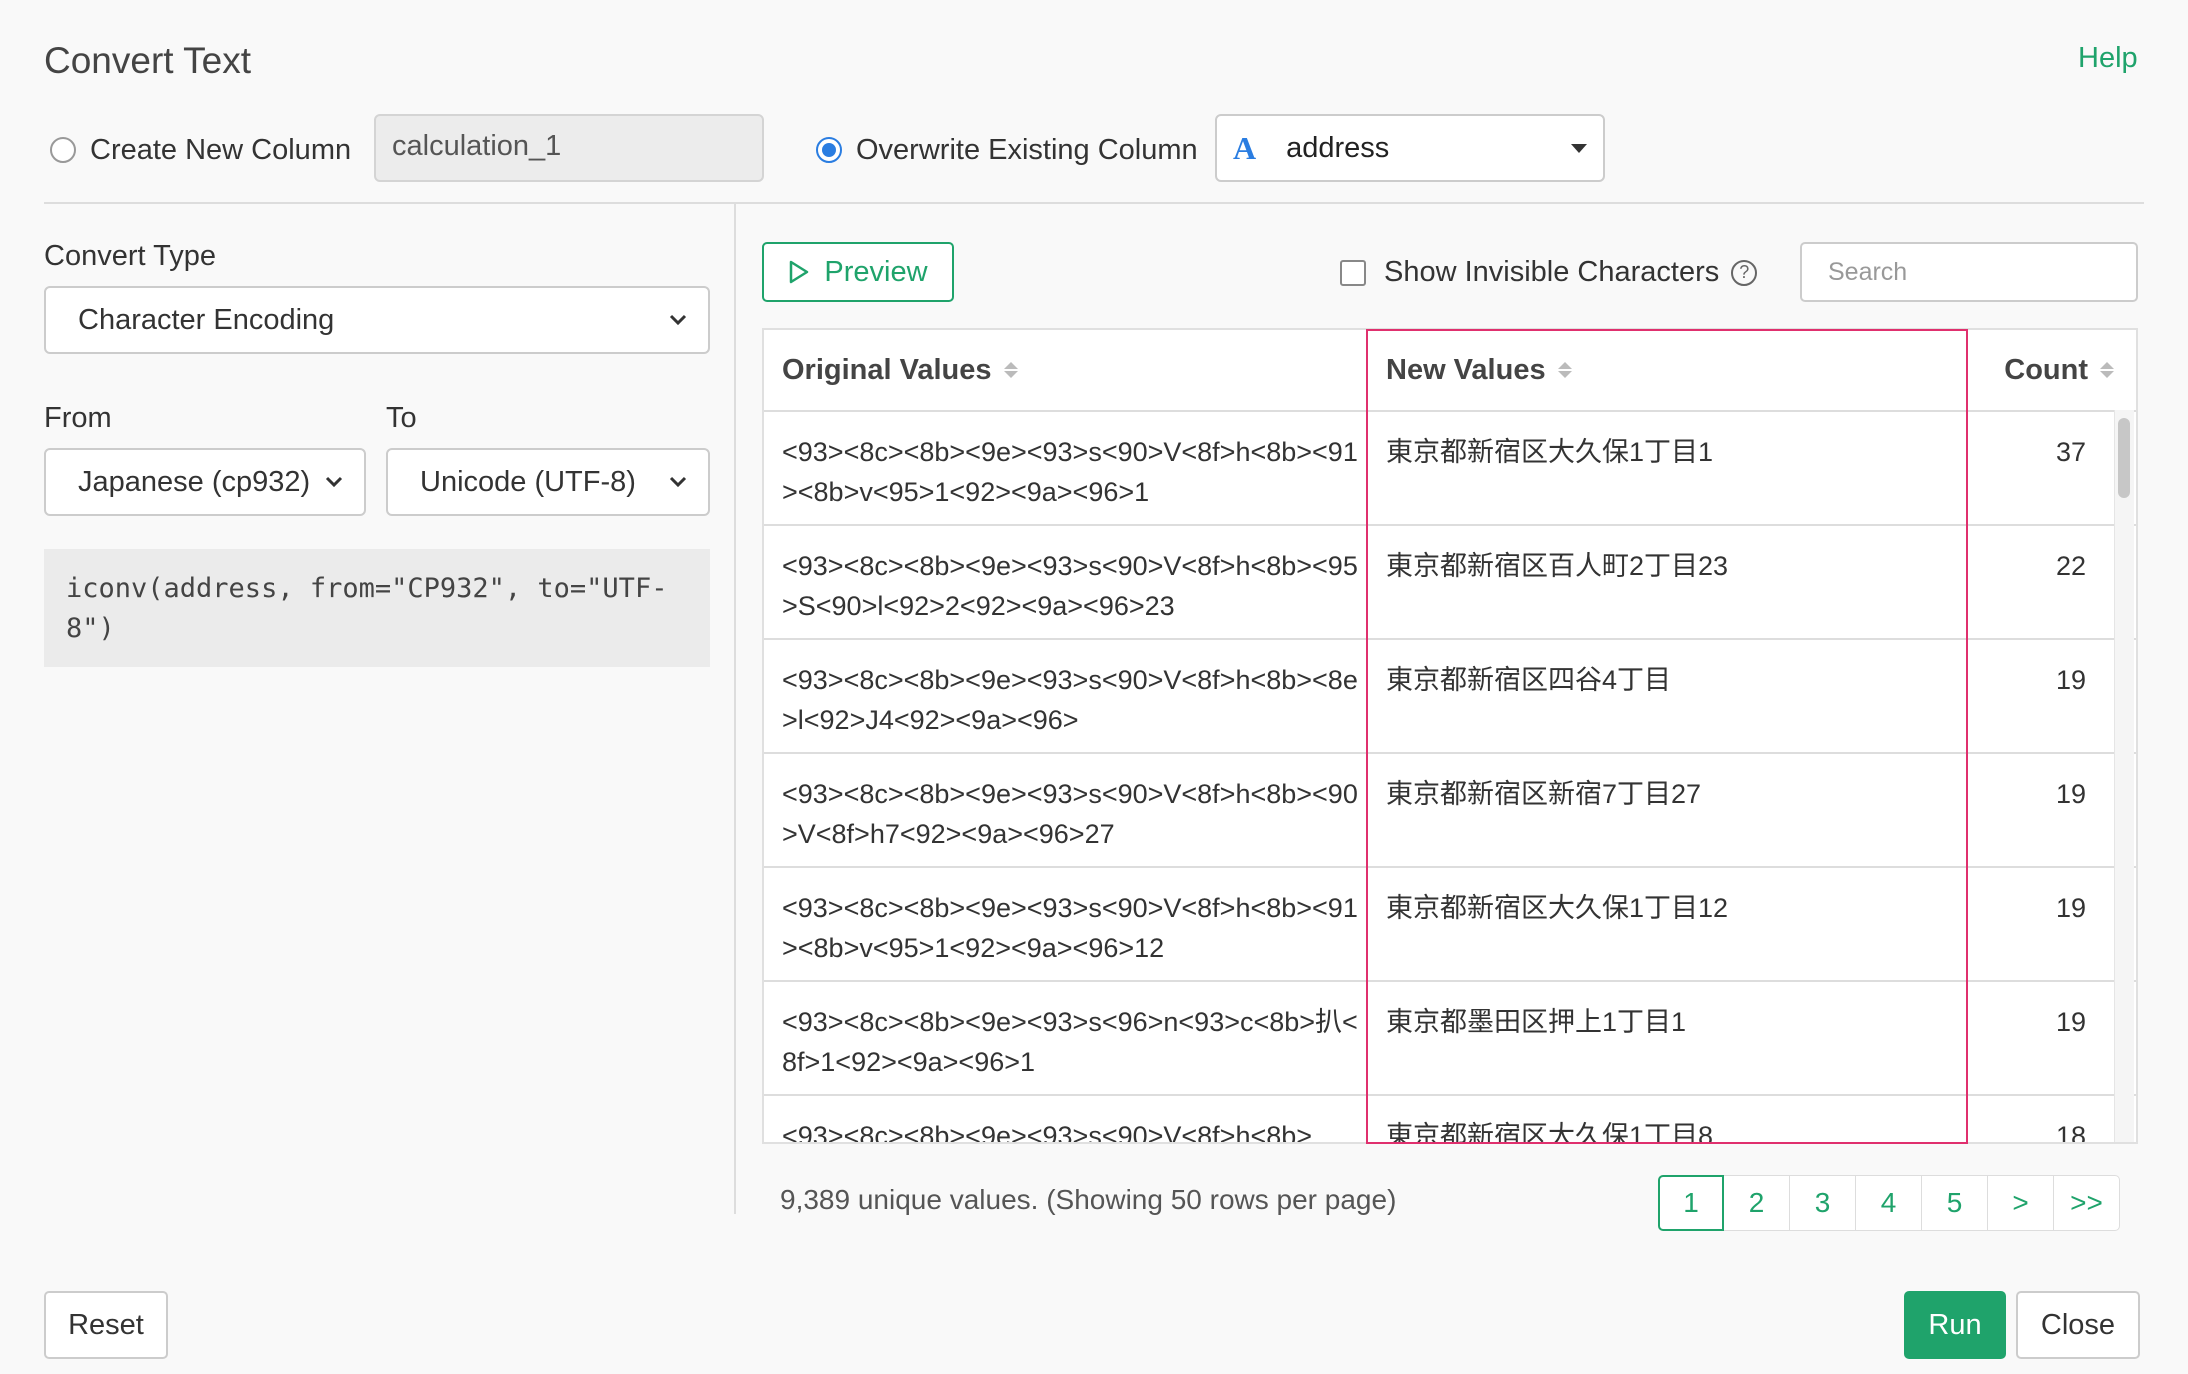 This screenshot has height=1374, width=2188. Describe the element at coordinates (1550, 1132) in the screenshot. I see `new-value-cell: 東京都新宿区大久保1丁目8` at that location.